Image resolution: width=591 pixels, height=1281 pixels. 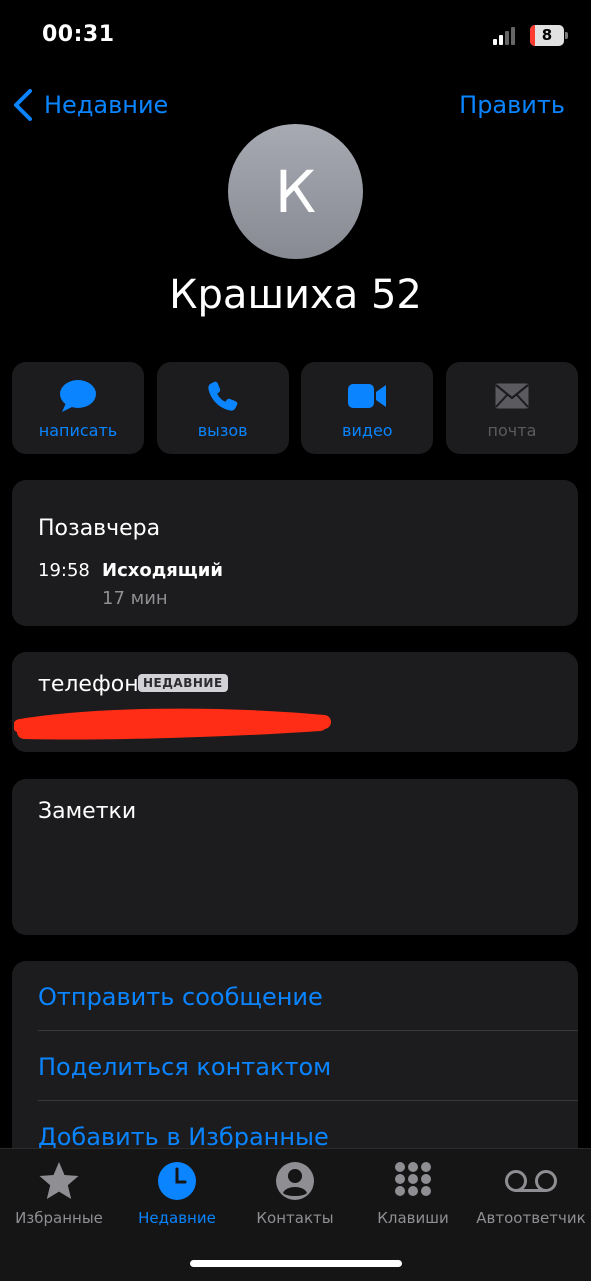 I want to click on recent-call-time: 19:58, so click(x=64, y=570).